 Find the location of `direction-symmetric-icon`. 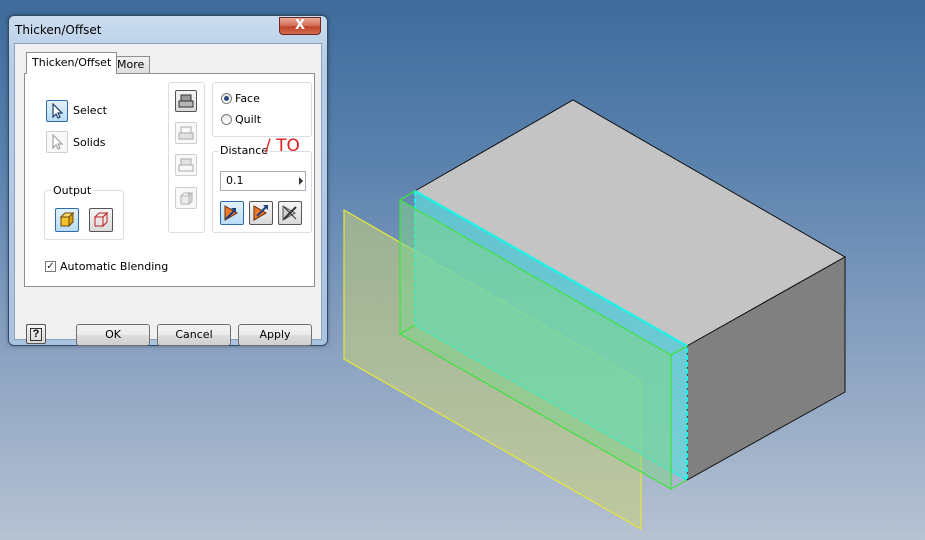

direction-symmetric-icon is located at coordinates (260, 213).